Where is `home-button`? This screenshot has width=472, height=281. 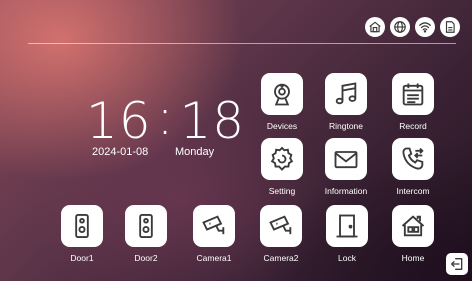
home-button is located at coordinates (413, 226).